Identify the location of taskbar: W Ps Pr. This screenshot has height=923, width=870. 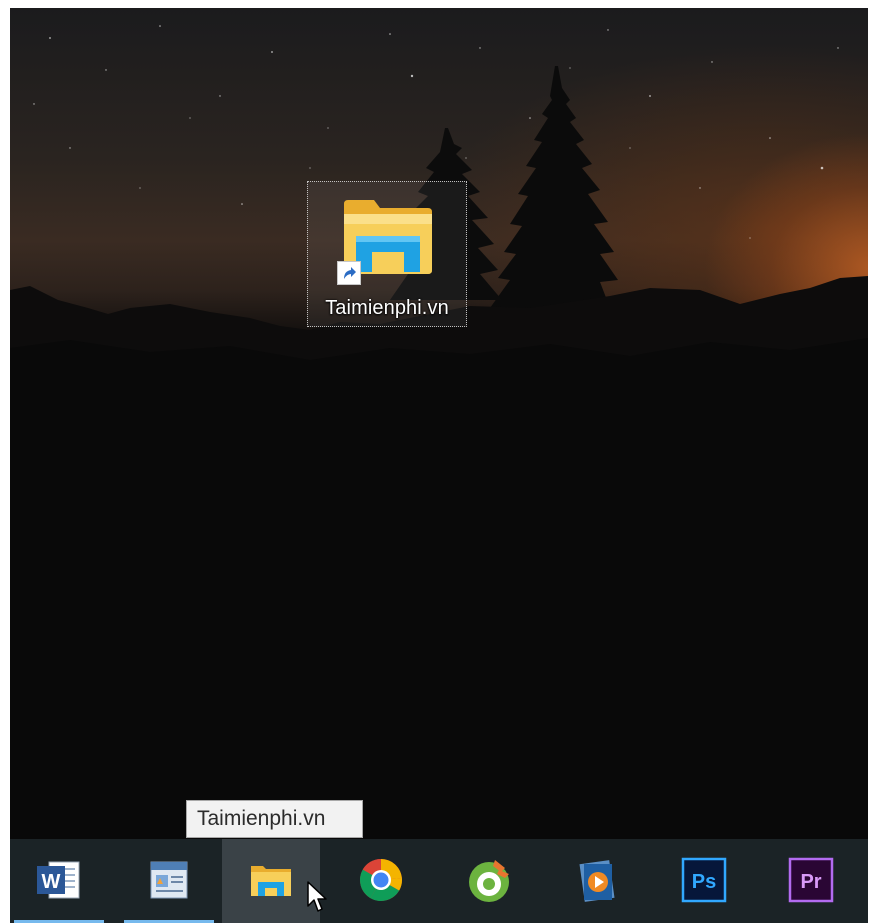
(439, 881).